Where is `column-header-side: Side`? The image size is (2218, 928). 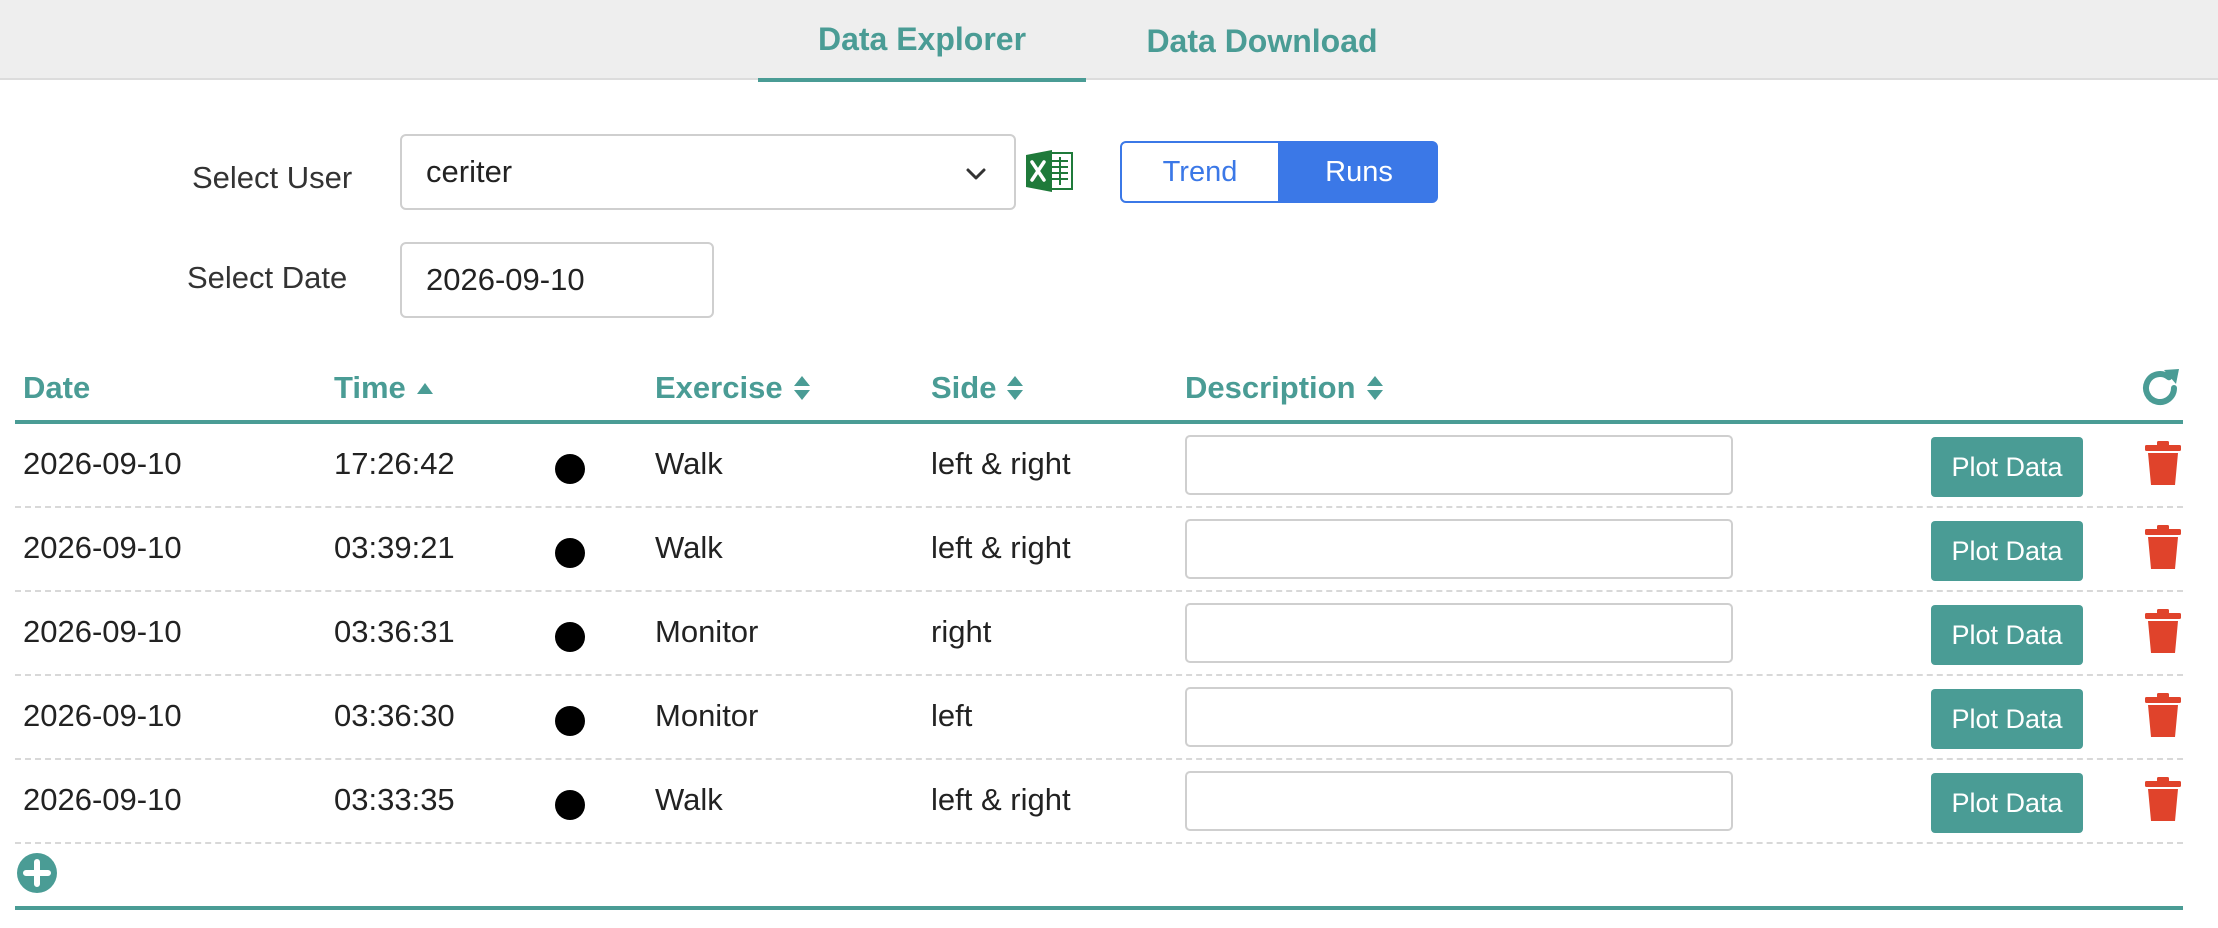
column-header-side: Side is located at coordinates (977, 388).